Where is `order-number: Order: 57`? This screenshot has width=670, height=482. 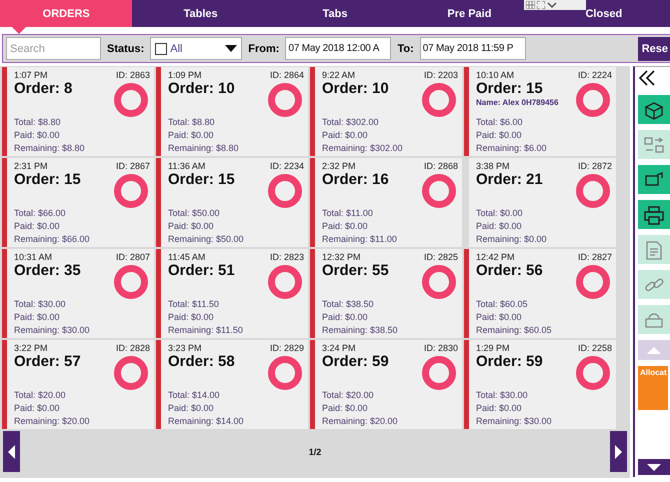 order-number: Order: 57 is located at coordinates (48, 361).